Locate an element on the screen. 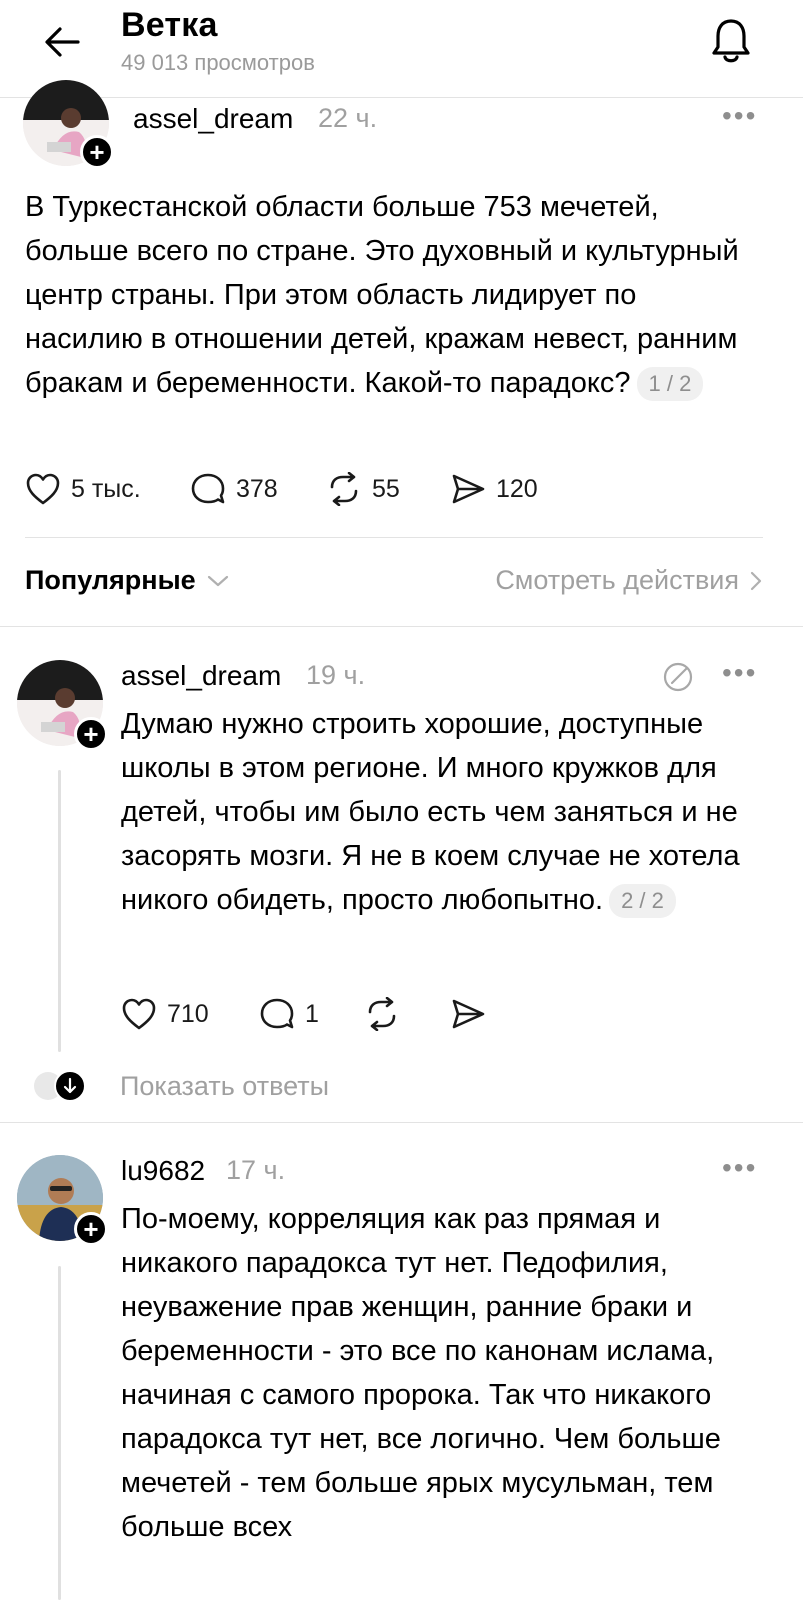 This screenshot has width=803, height=1600. page-title: Ветка is located at coordinates (169, 25).